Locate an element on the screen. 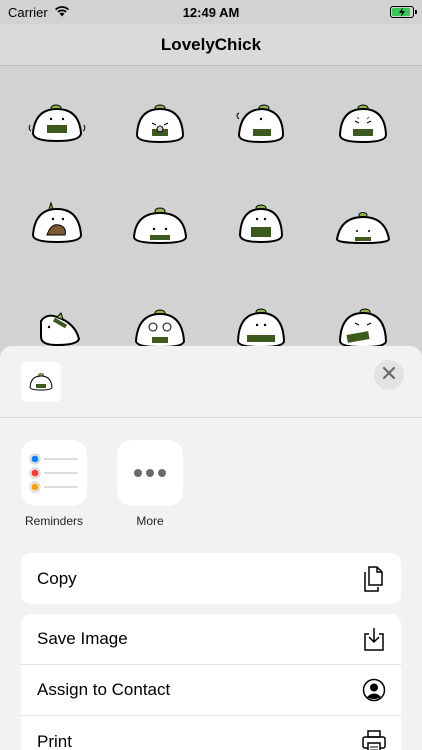 This screenshot has width=422, height=750. more-icon is located at coordinates (150, 473).